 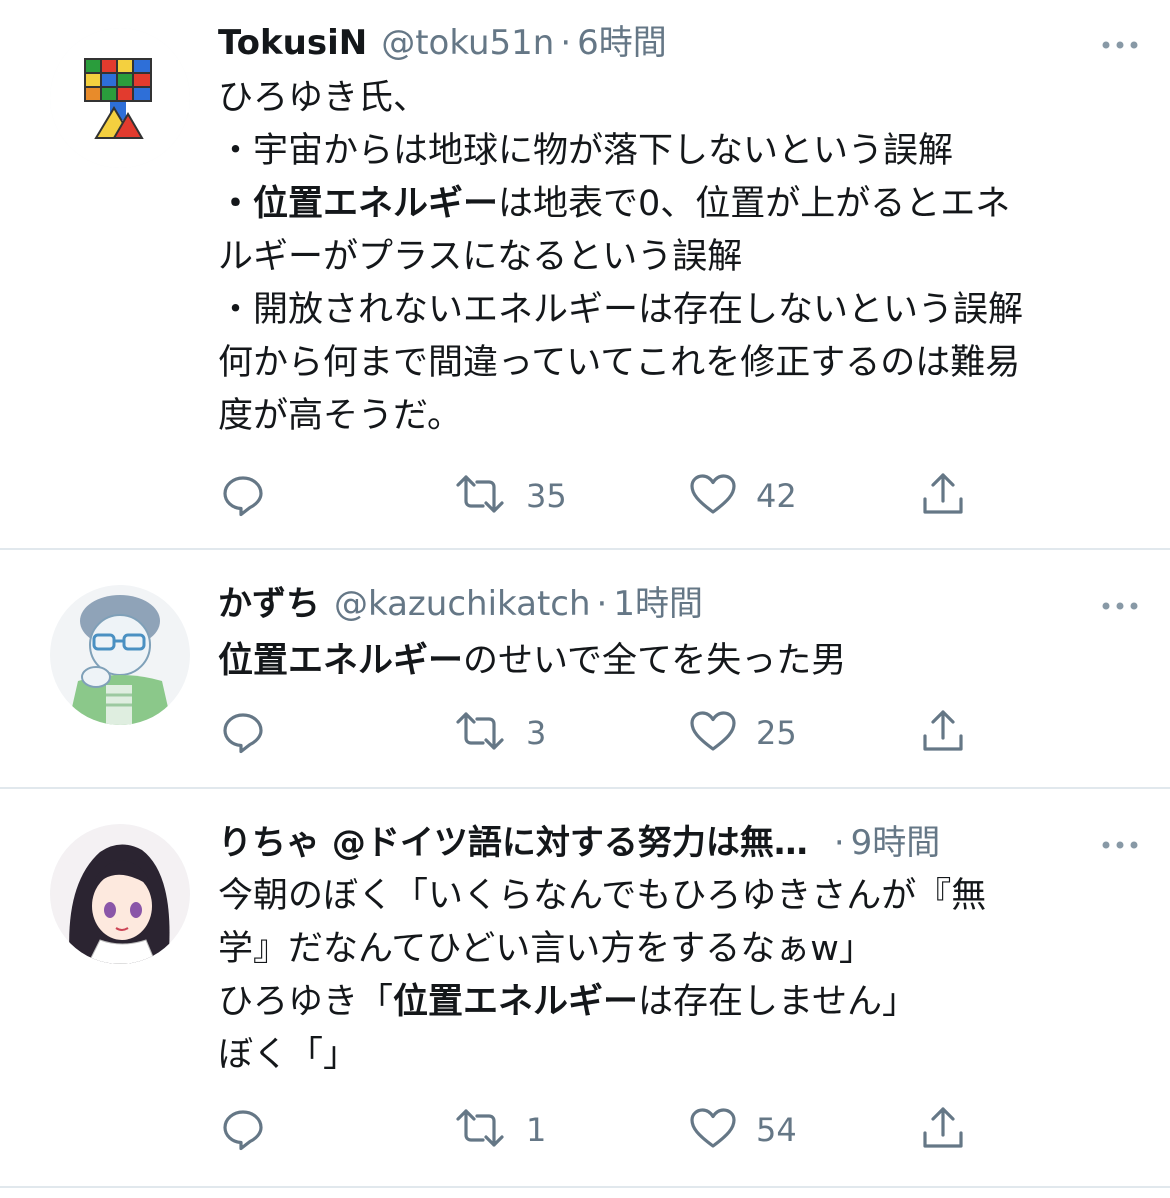 What do you see at coordinates (742, 496) in the screenshot?
I see `like-button: 42` at bounding box center [742, 496].